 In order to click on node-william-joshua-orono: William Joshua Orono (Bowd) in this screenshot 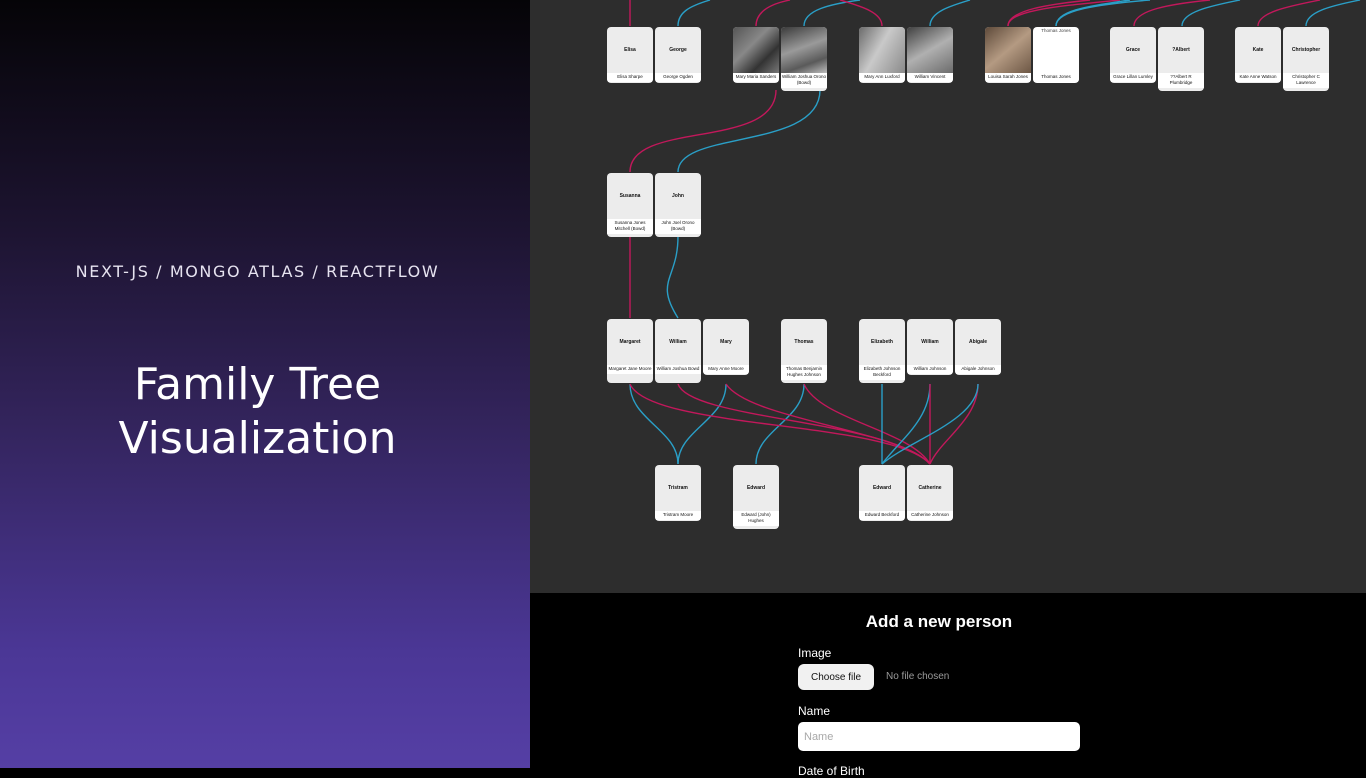, I will do `click(804, 59)`.